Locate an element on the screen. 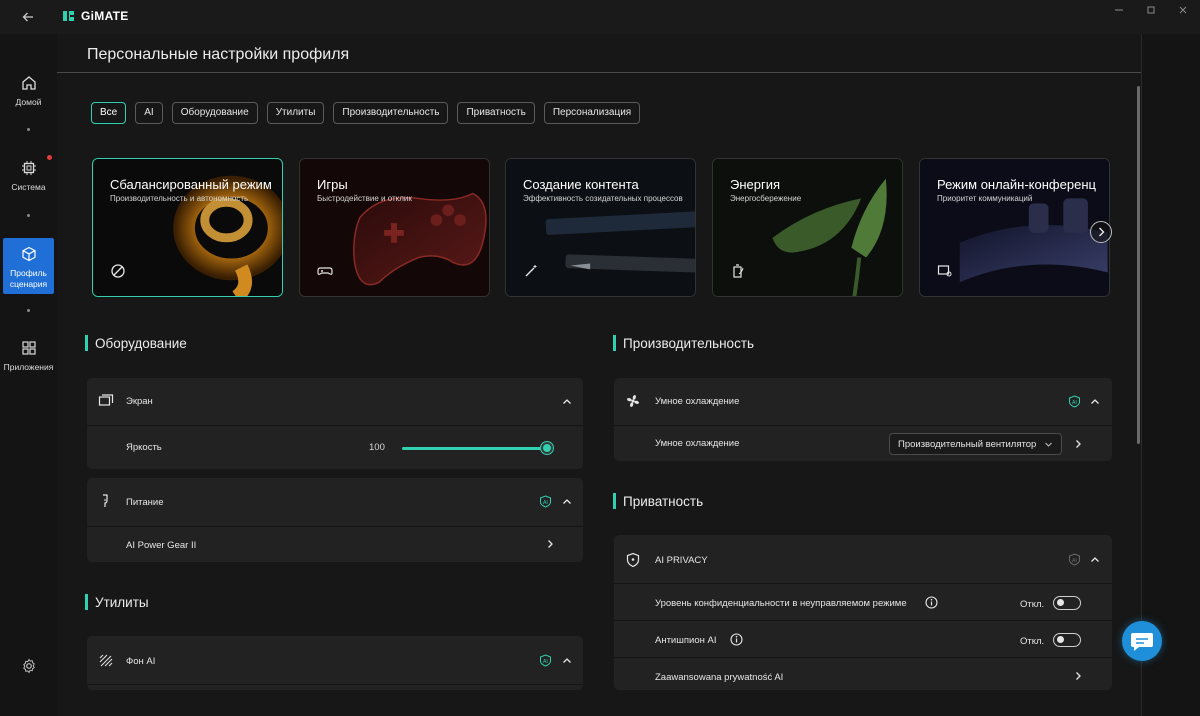 The height and width of the screenshot is (716, 1200). cube-icon is located at coordinates (28, 254).